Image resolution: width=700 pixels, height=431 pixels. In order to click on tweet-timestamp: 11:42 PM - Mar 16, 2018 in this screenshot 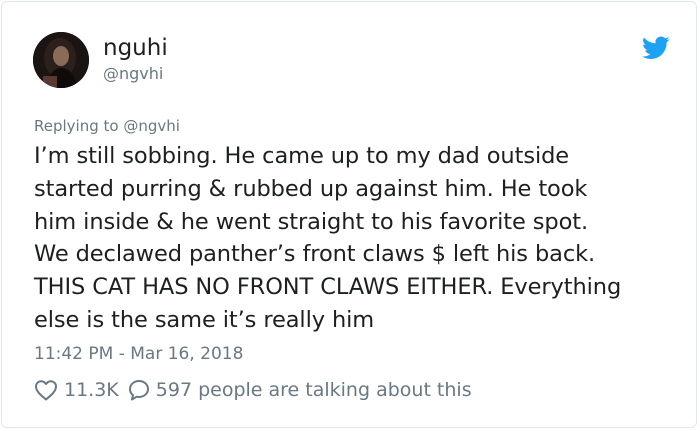, I will do `click(138, 354)`.